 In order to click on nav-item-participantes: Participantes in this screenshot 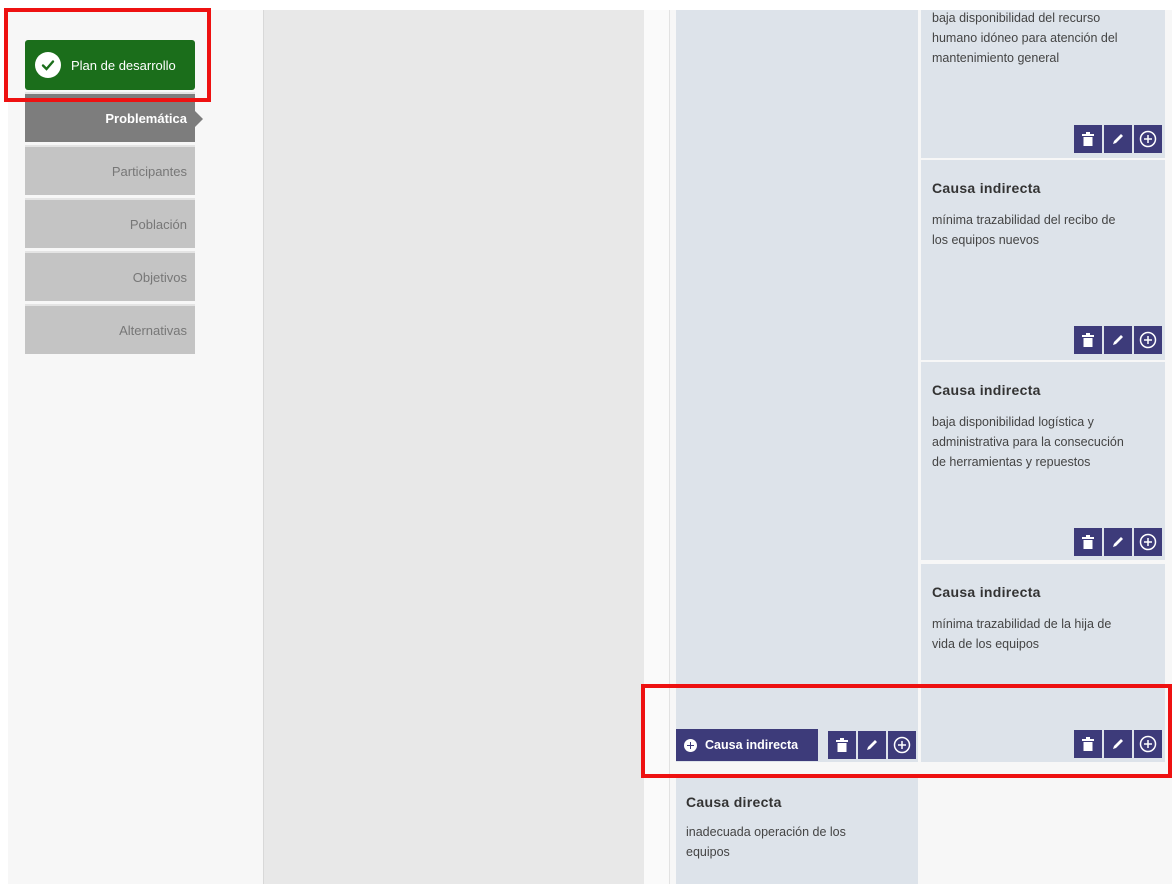, I will do `click(110, 170)`.